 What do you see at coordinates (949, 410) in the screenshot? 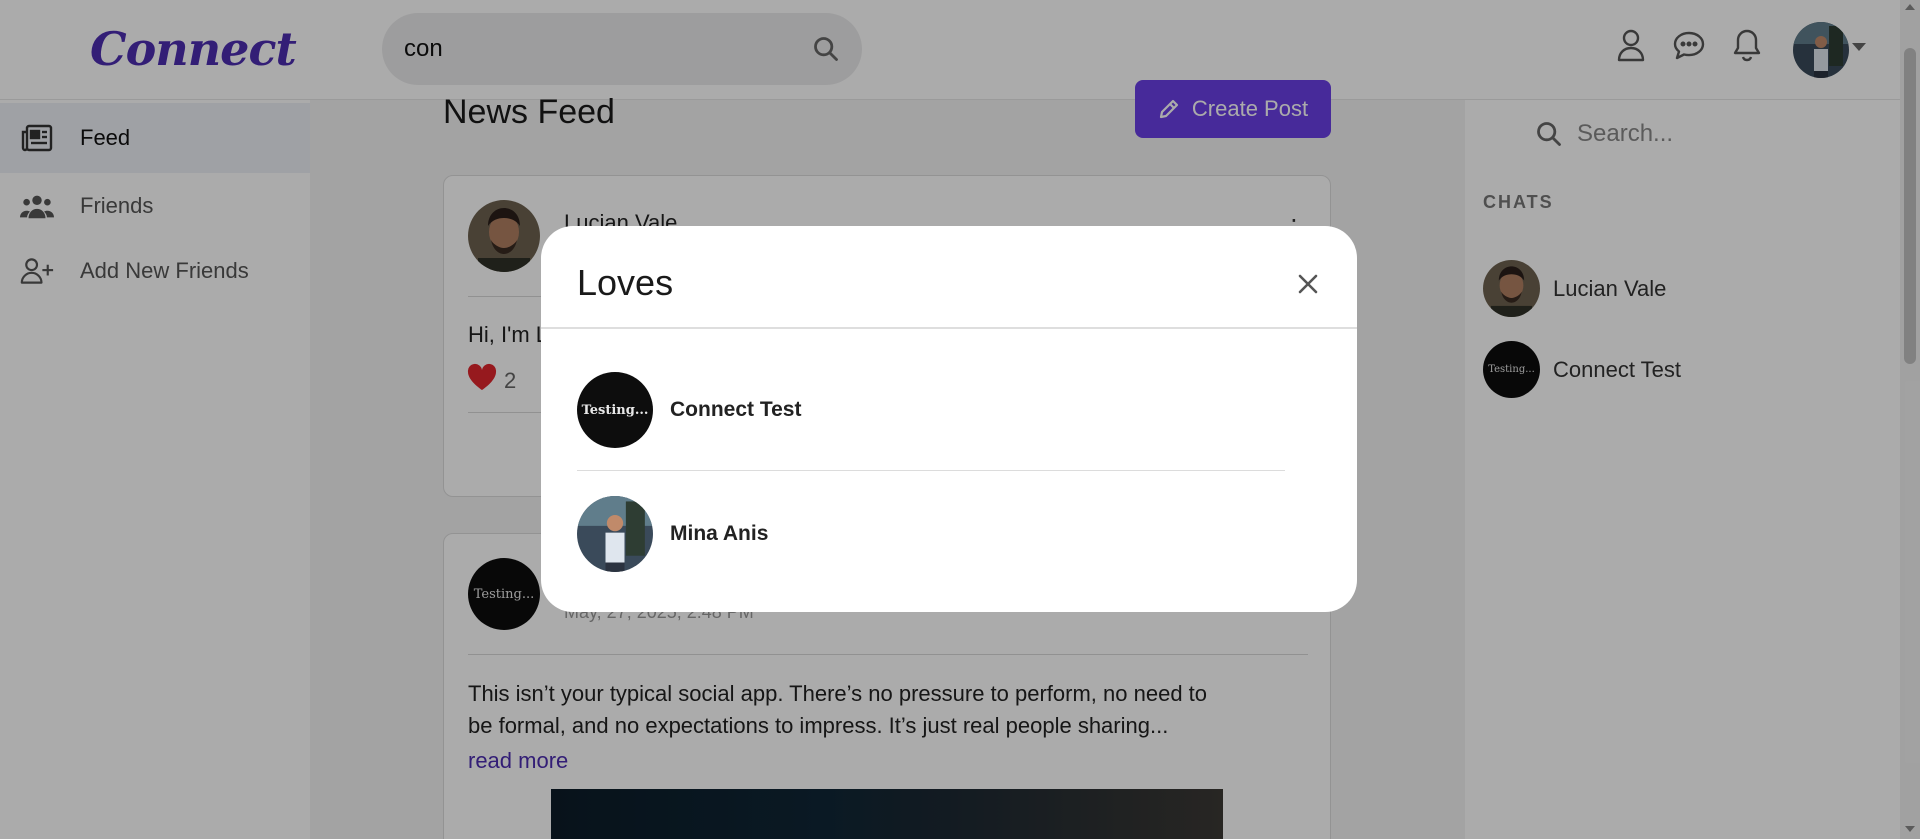
I see `list-item: Testing... Connect Test` at bounding box center [949, 410].